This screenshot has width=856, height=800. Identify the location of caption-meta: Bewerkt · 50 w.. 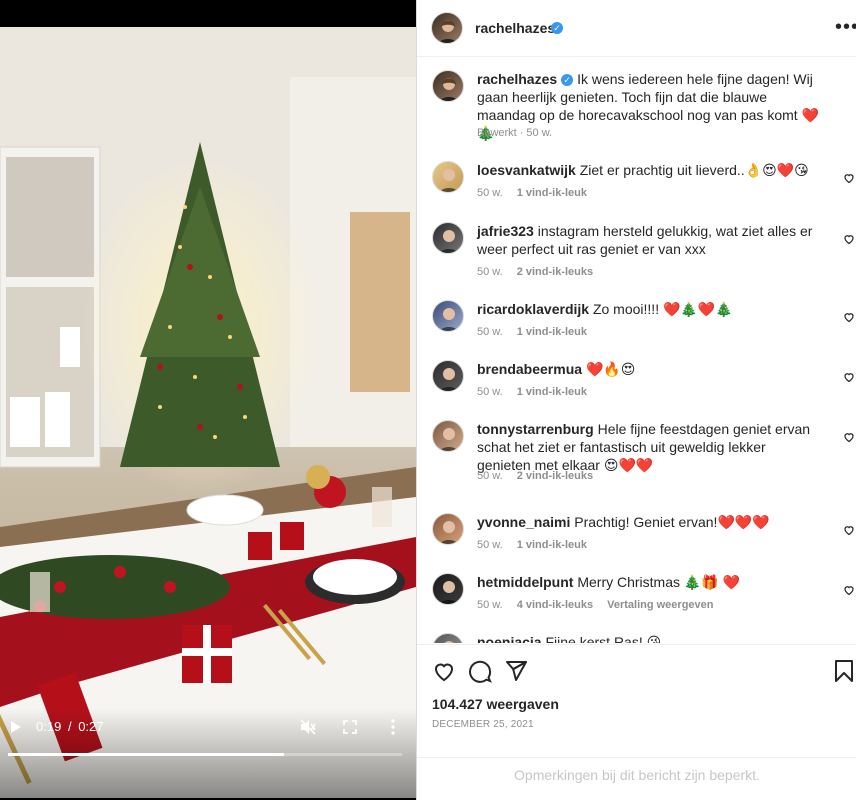
(521, 133).